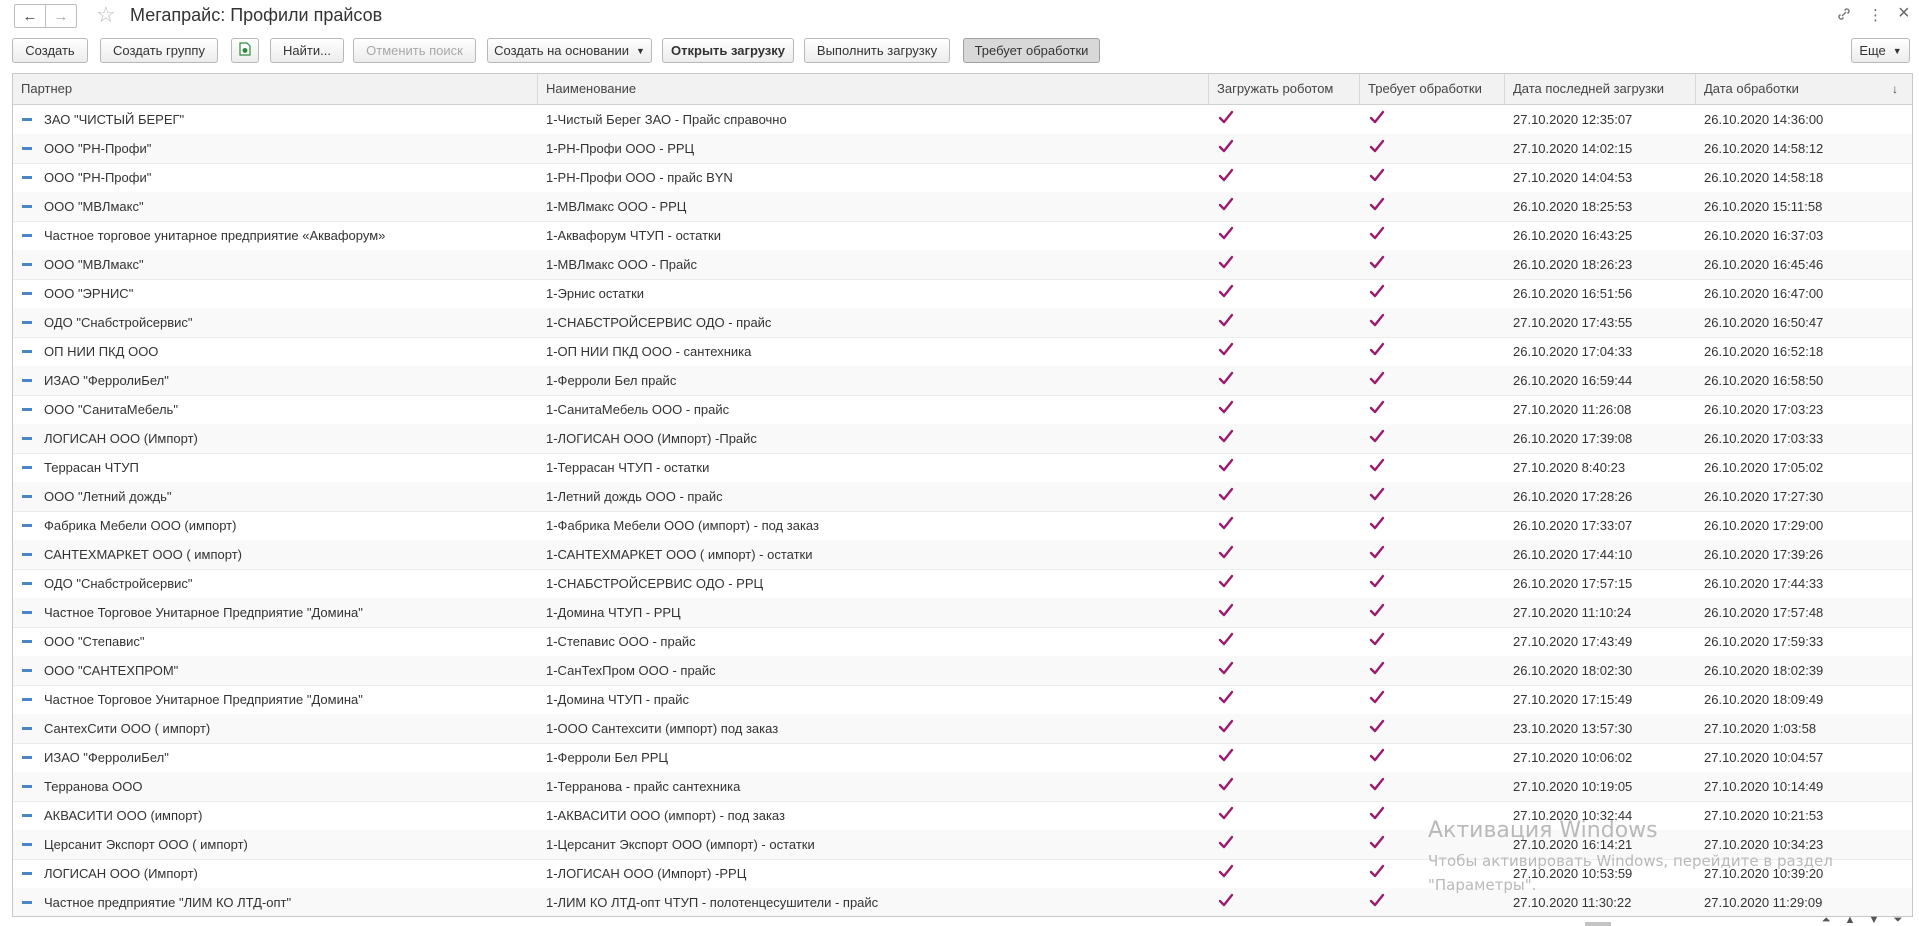 The image size is (1919, 926). I want to click on column-header-partner: Партнер, so click(275, 89).